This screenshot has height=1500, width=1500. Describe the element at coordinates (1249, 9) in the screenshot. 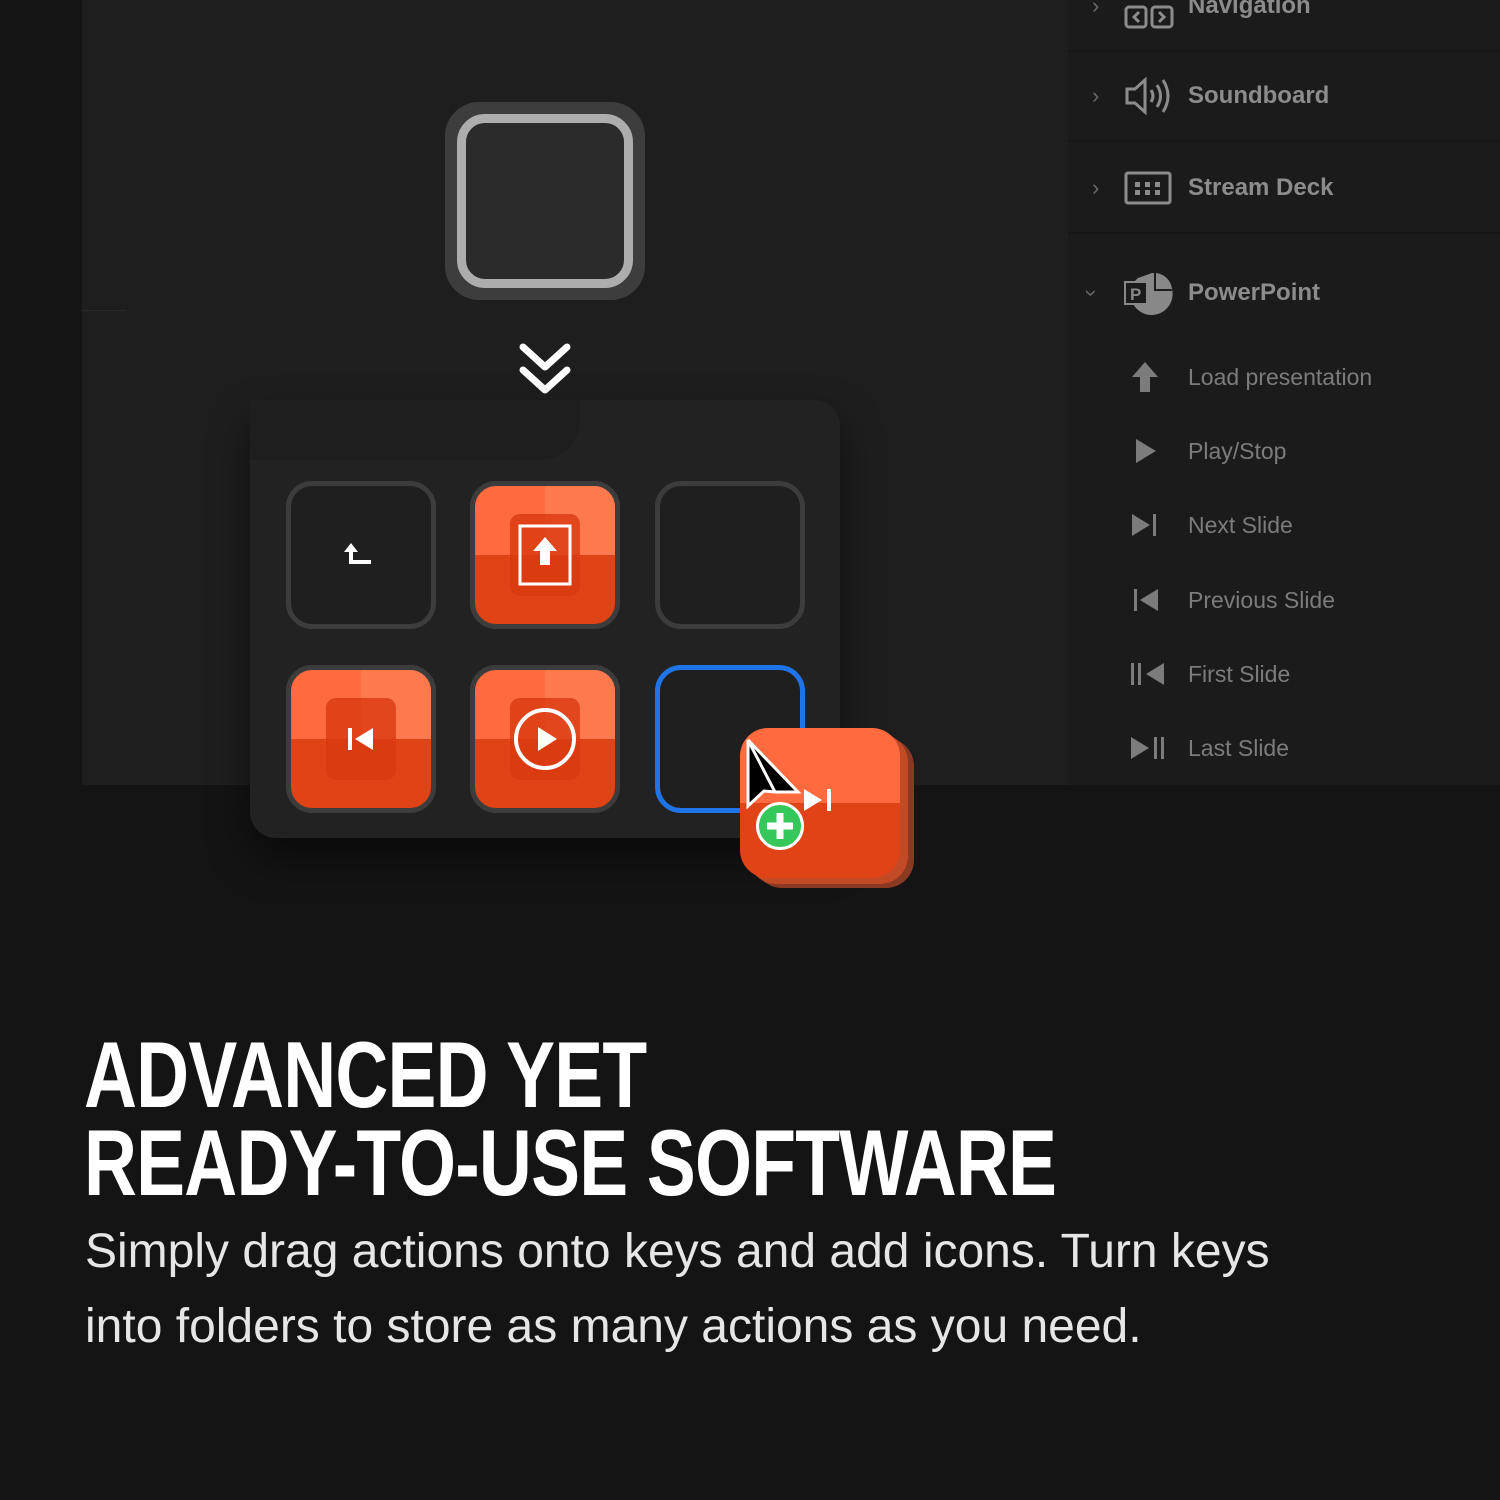

I see `category-label: Navigation` at that location.